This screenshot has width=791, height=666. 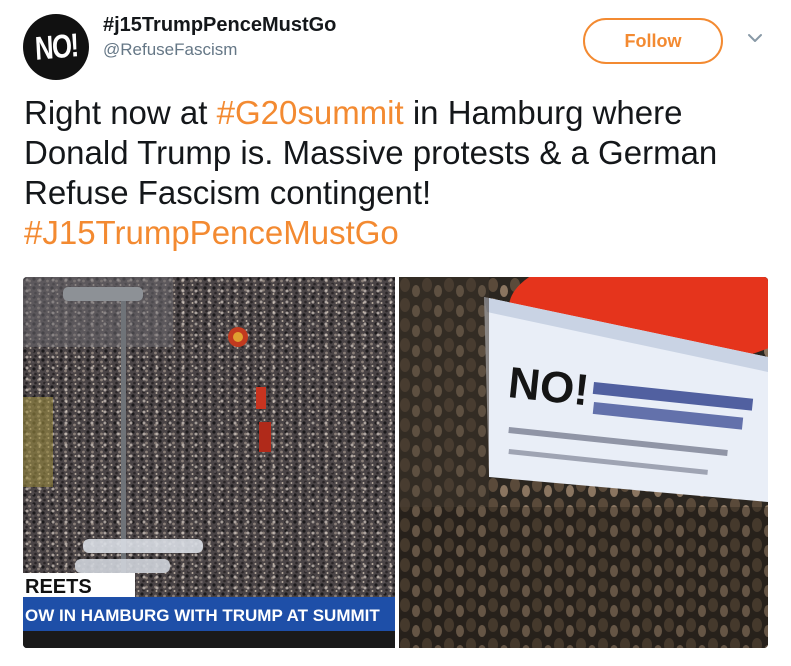 I want to click on author-handle: @RefuseFascism, so click(x=219, y=50).